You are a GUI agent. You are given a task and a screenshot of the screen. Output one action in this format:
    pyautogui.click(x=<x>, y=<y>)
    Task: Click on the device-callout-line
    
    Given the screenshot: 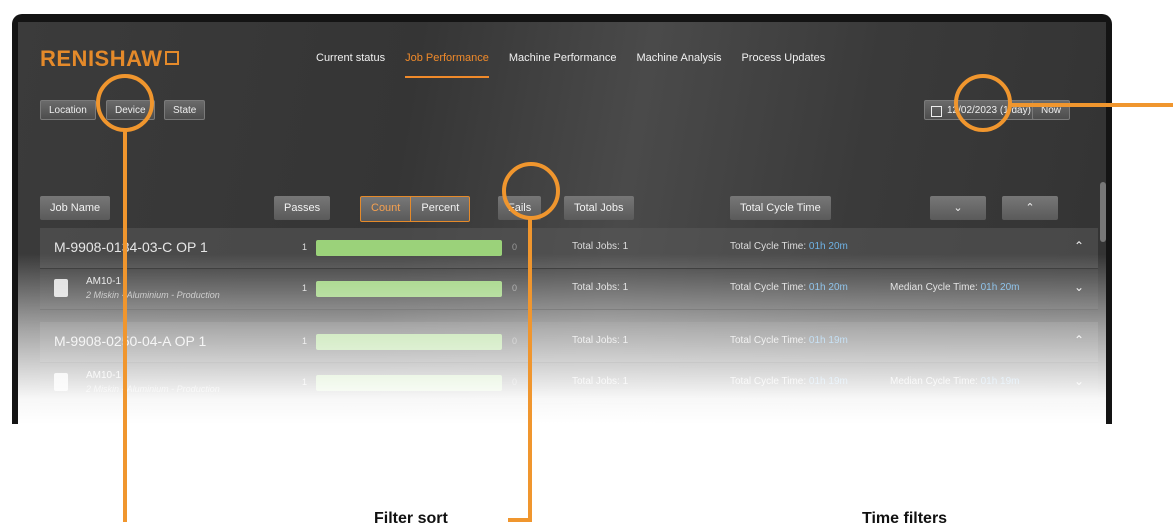 What is the action you would take?
    pyautogui.click(x=125, y=326)
    